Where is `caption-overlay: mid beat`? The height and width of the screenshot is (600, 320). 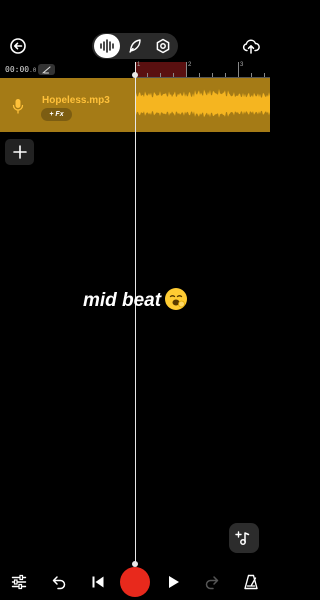 caption-overlay: mid beat is located at coordinates (135, 300).